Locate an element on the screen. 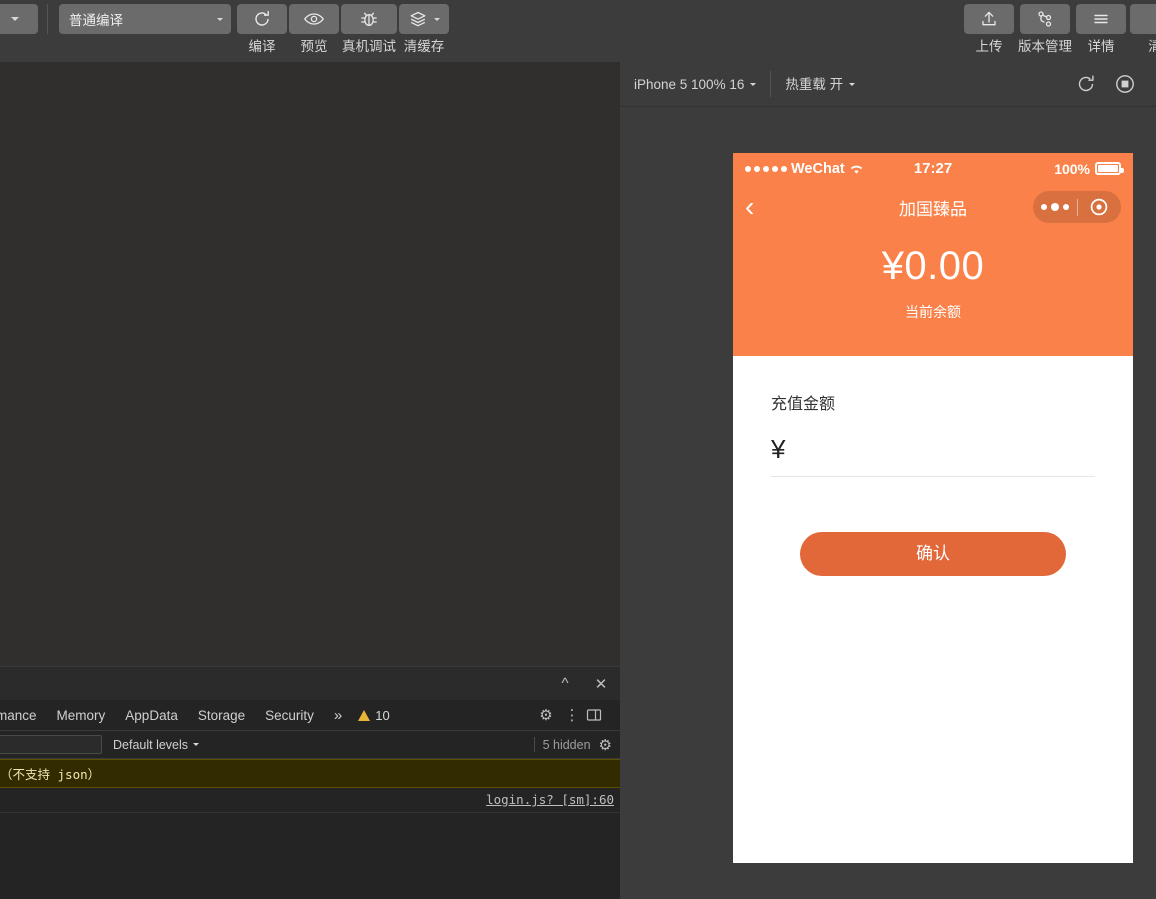 This screenshot has height=899, width=1156. console-filter-bar: Default levels 5 hidden ⚙ is located at coordinates (310, 745).